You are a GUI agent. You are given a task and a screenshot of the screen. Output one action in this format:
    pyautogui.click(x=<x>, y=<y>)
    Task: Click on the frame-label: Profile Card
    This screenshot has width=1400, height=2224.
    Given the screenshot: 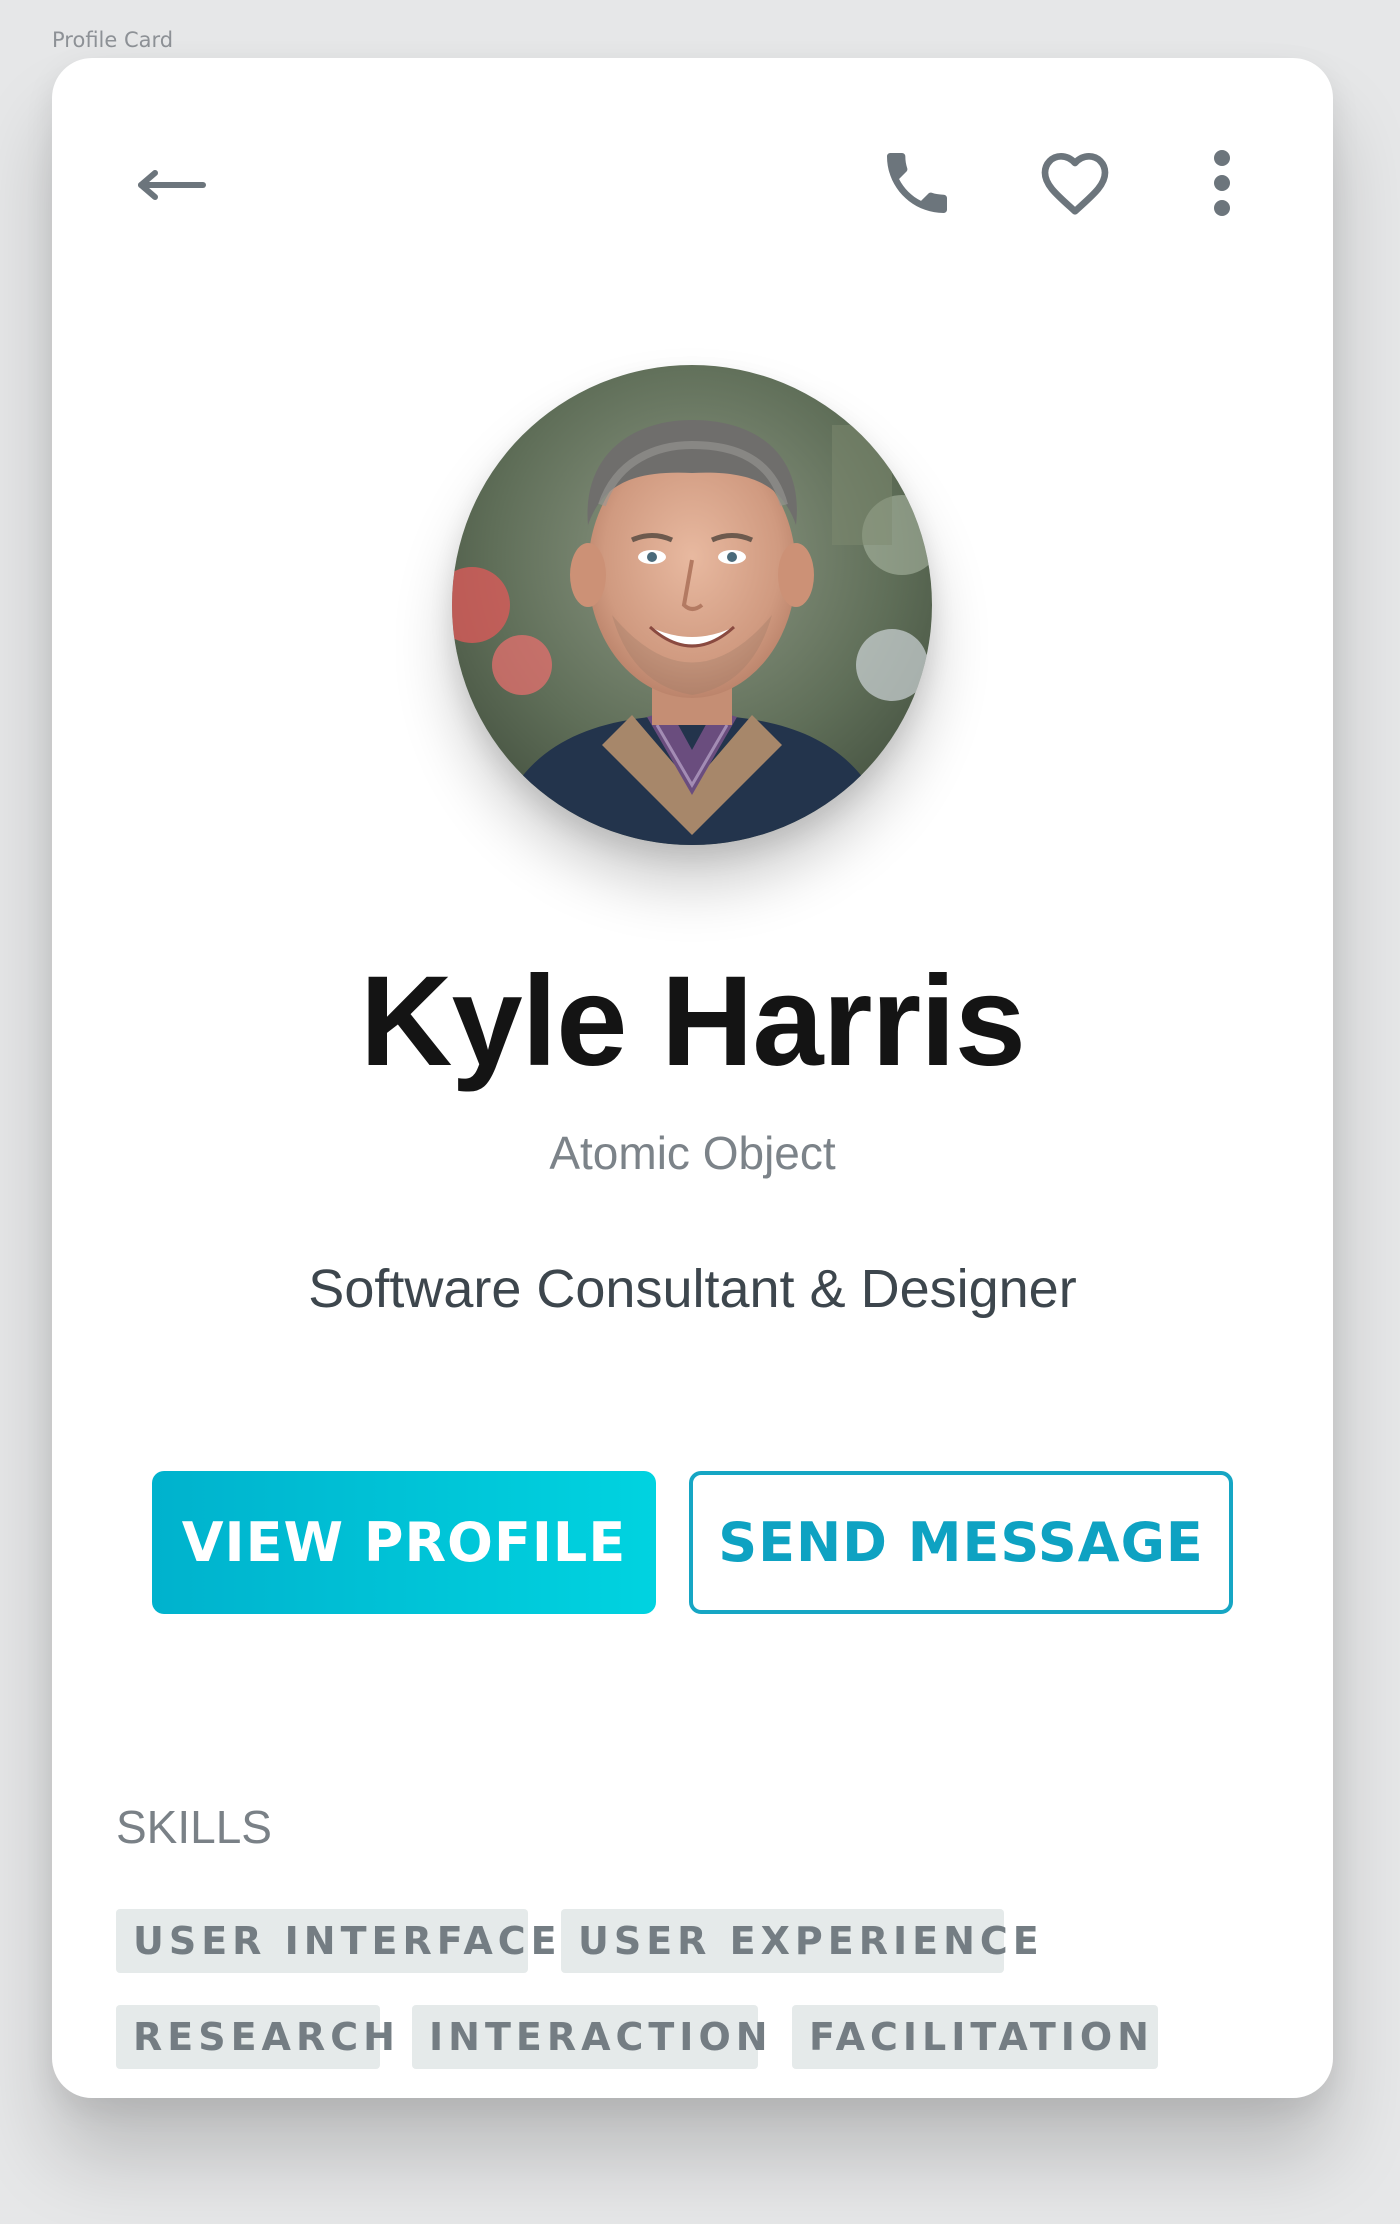 What is the action you would take?
    pyautogui.click(x=113, y=40)
    